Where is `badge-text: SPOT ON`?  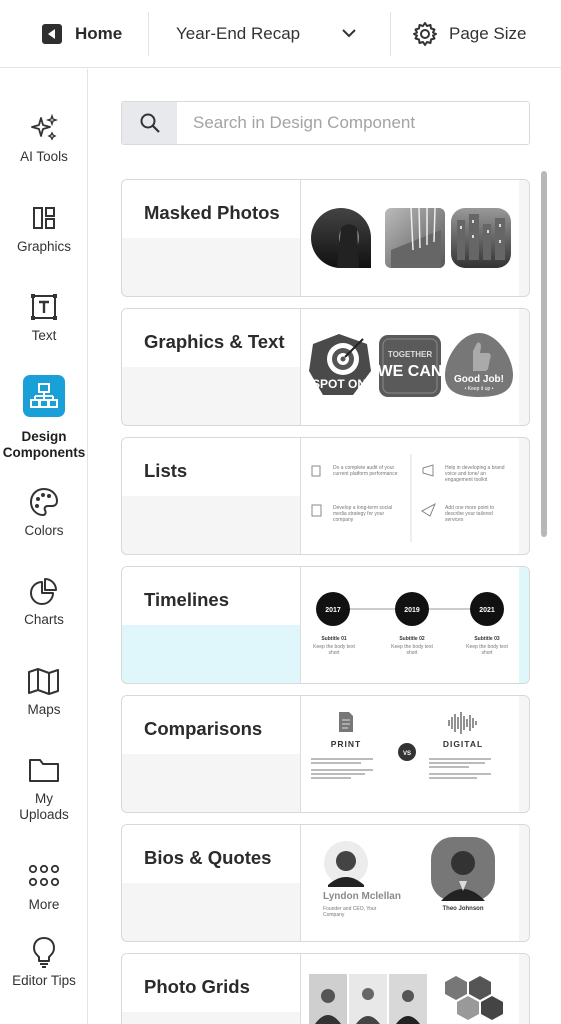
badge-text: SPOT ON is located at coordinates (339, 384).